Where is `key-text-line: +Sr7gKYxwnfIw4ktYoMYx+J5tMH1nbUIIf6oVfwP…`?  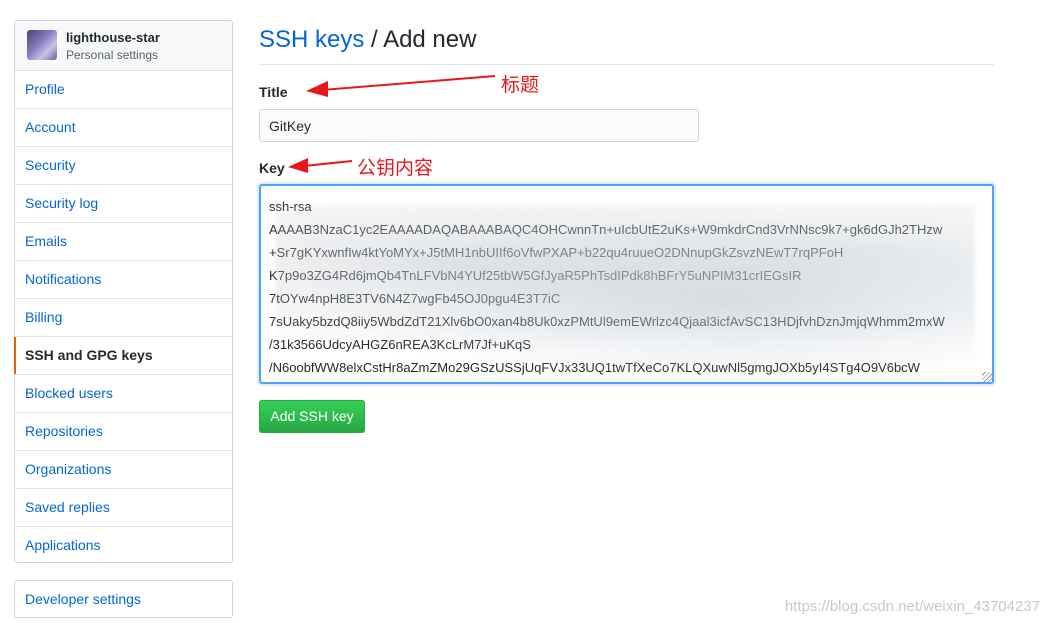
key-text-line: +Sr7gKYxwnfIw4ktYoMYx+J5tMH1nbUIIf6oVfwP… is located at coordinates (556, 252).